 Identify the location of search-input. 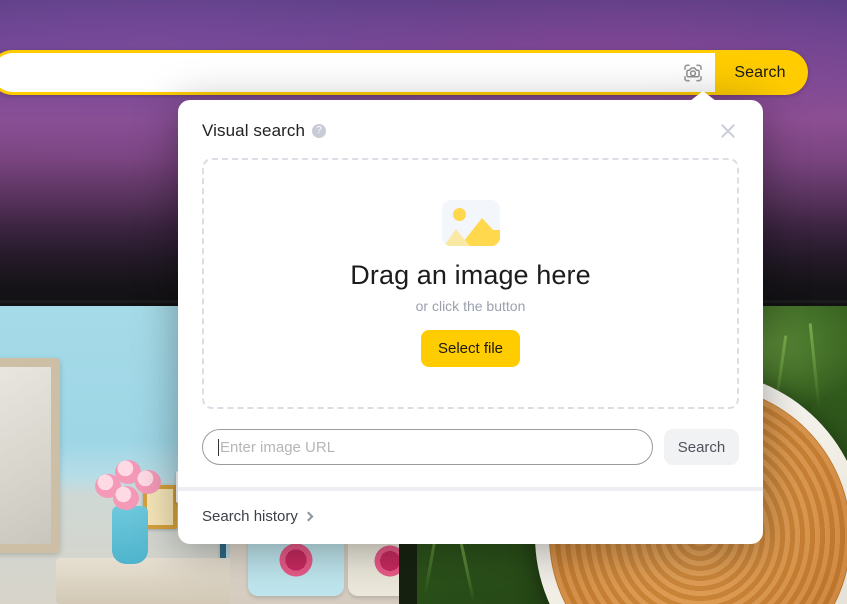
(342, 72).